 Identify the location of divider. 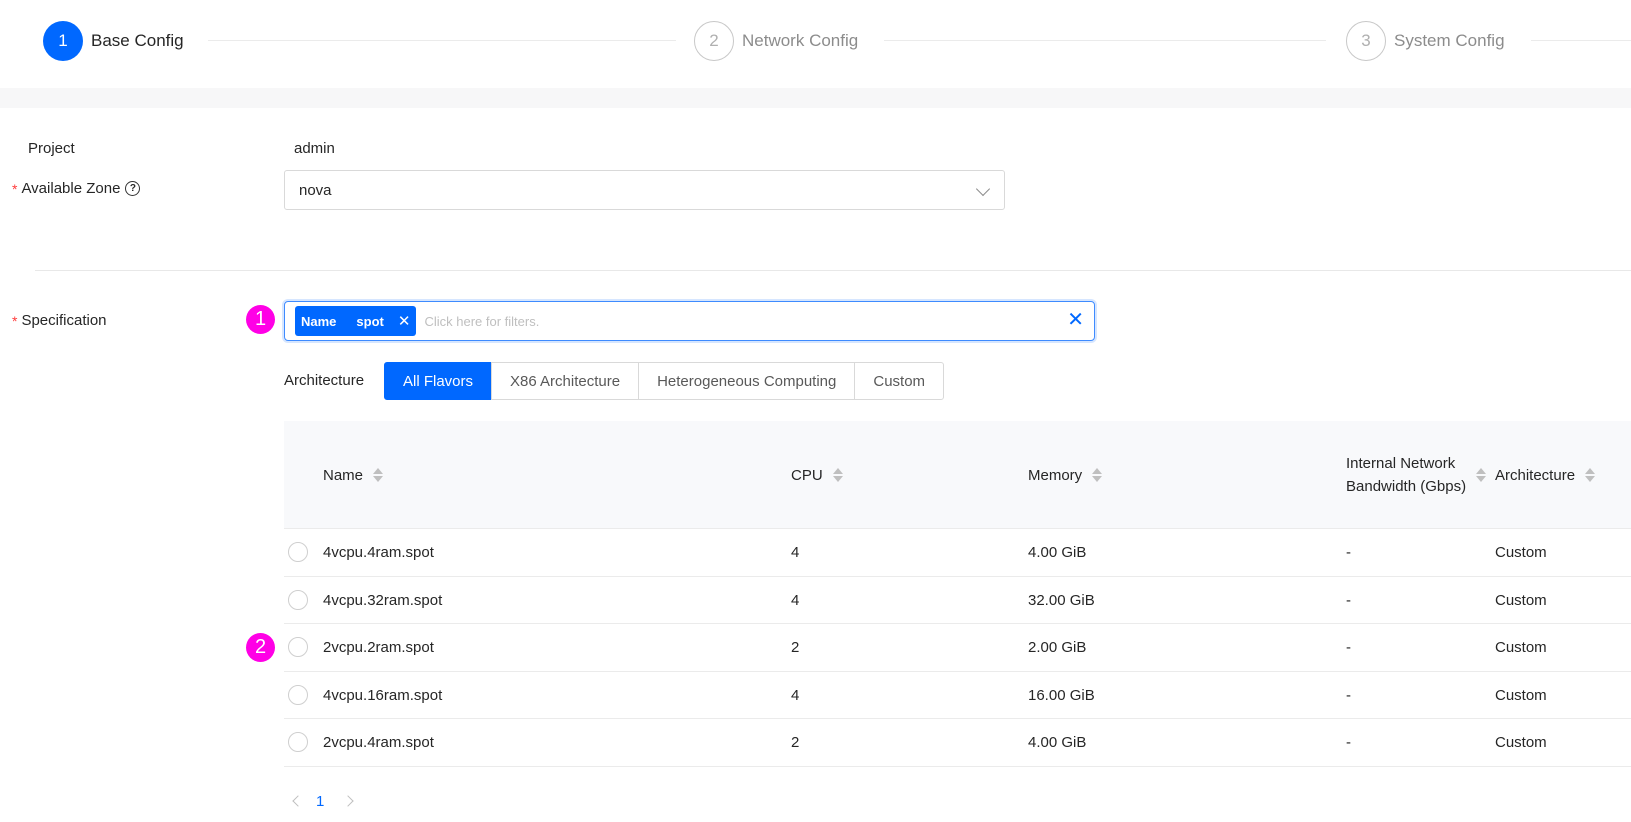
(833, 270).